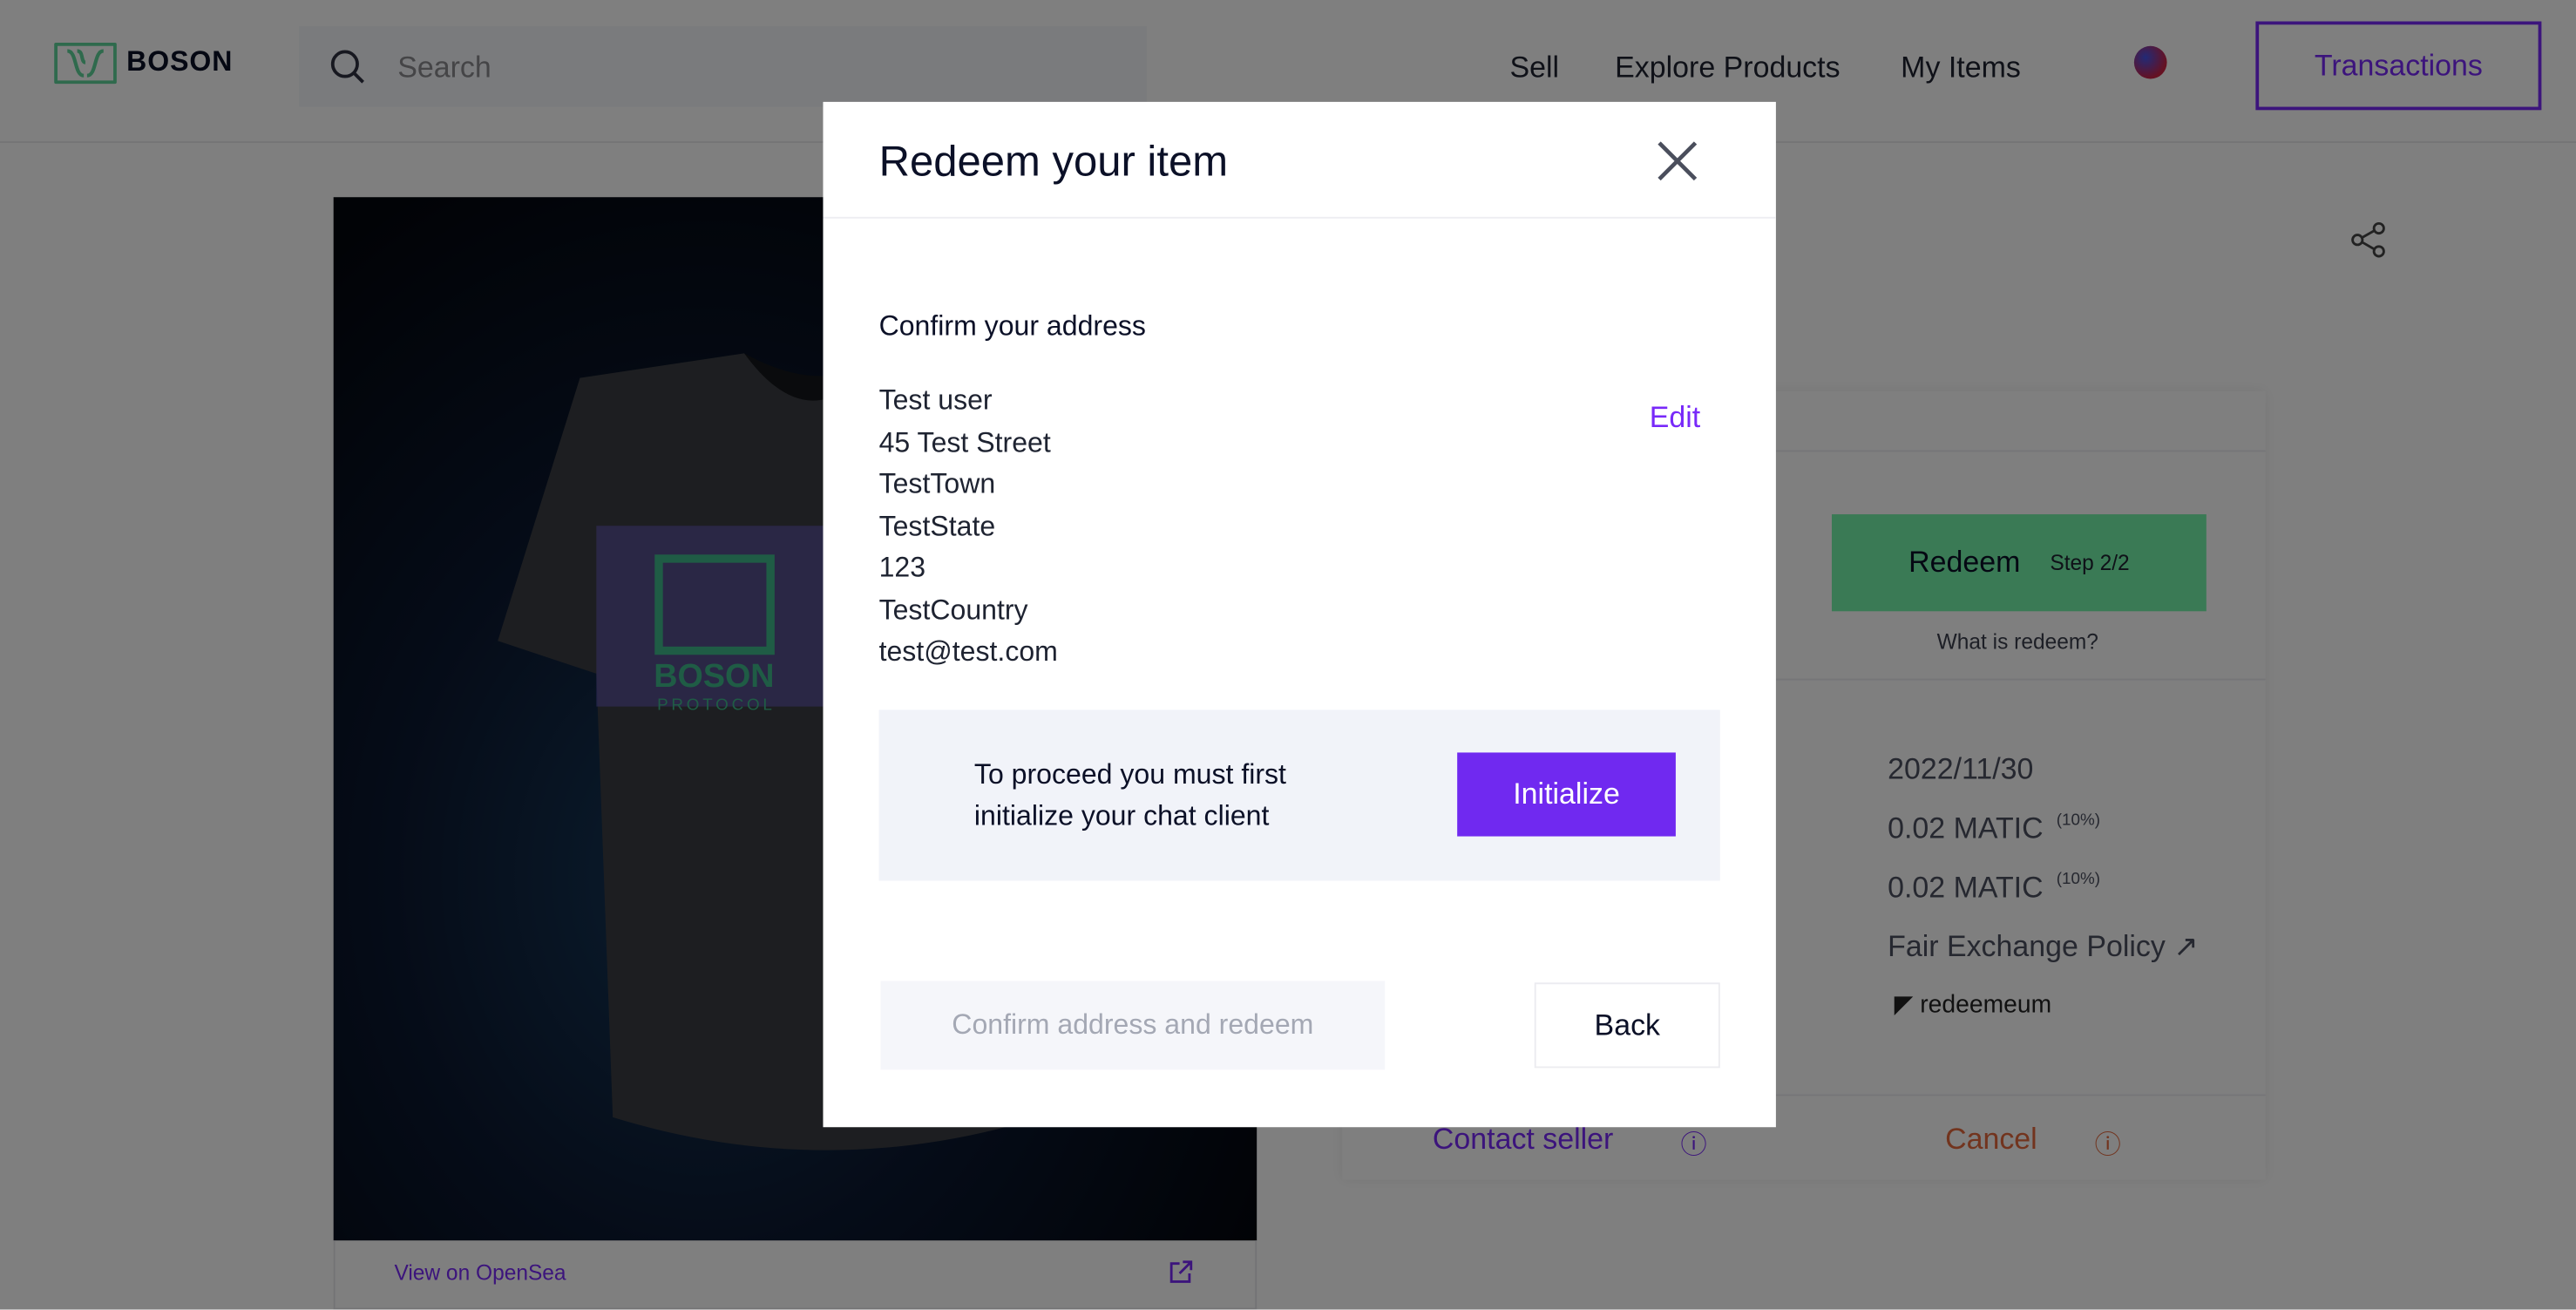 Image resolution: width=2576 pixels, height=1310 pixels. I want to click on confirm-address-and-redeem-button: Confirm address and redeem, so click(1133, 1025).